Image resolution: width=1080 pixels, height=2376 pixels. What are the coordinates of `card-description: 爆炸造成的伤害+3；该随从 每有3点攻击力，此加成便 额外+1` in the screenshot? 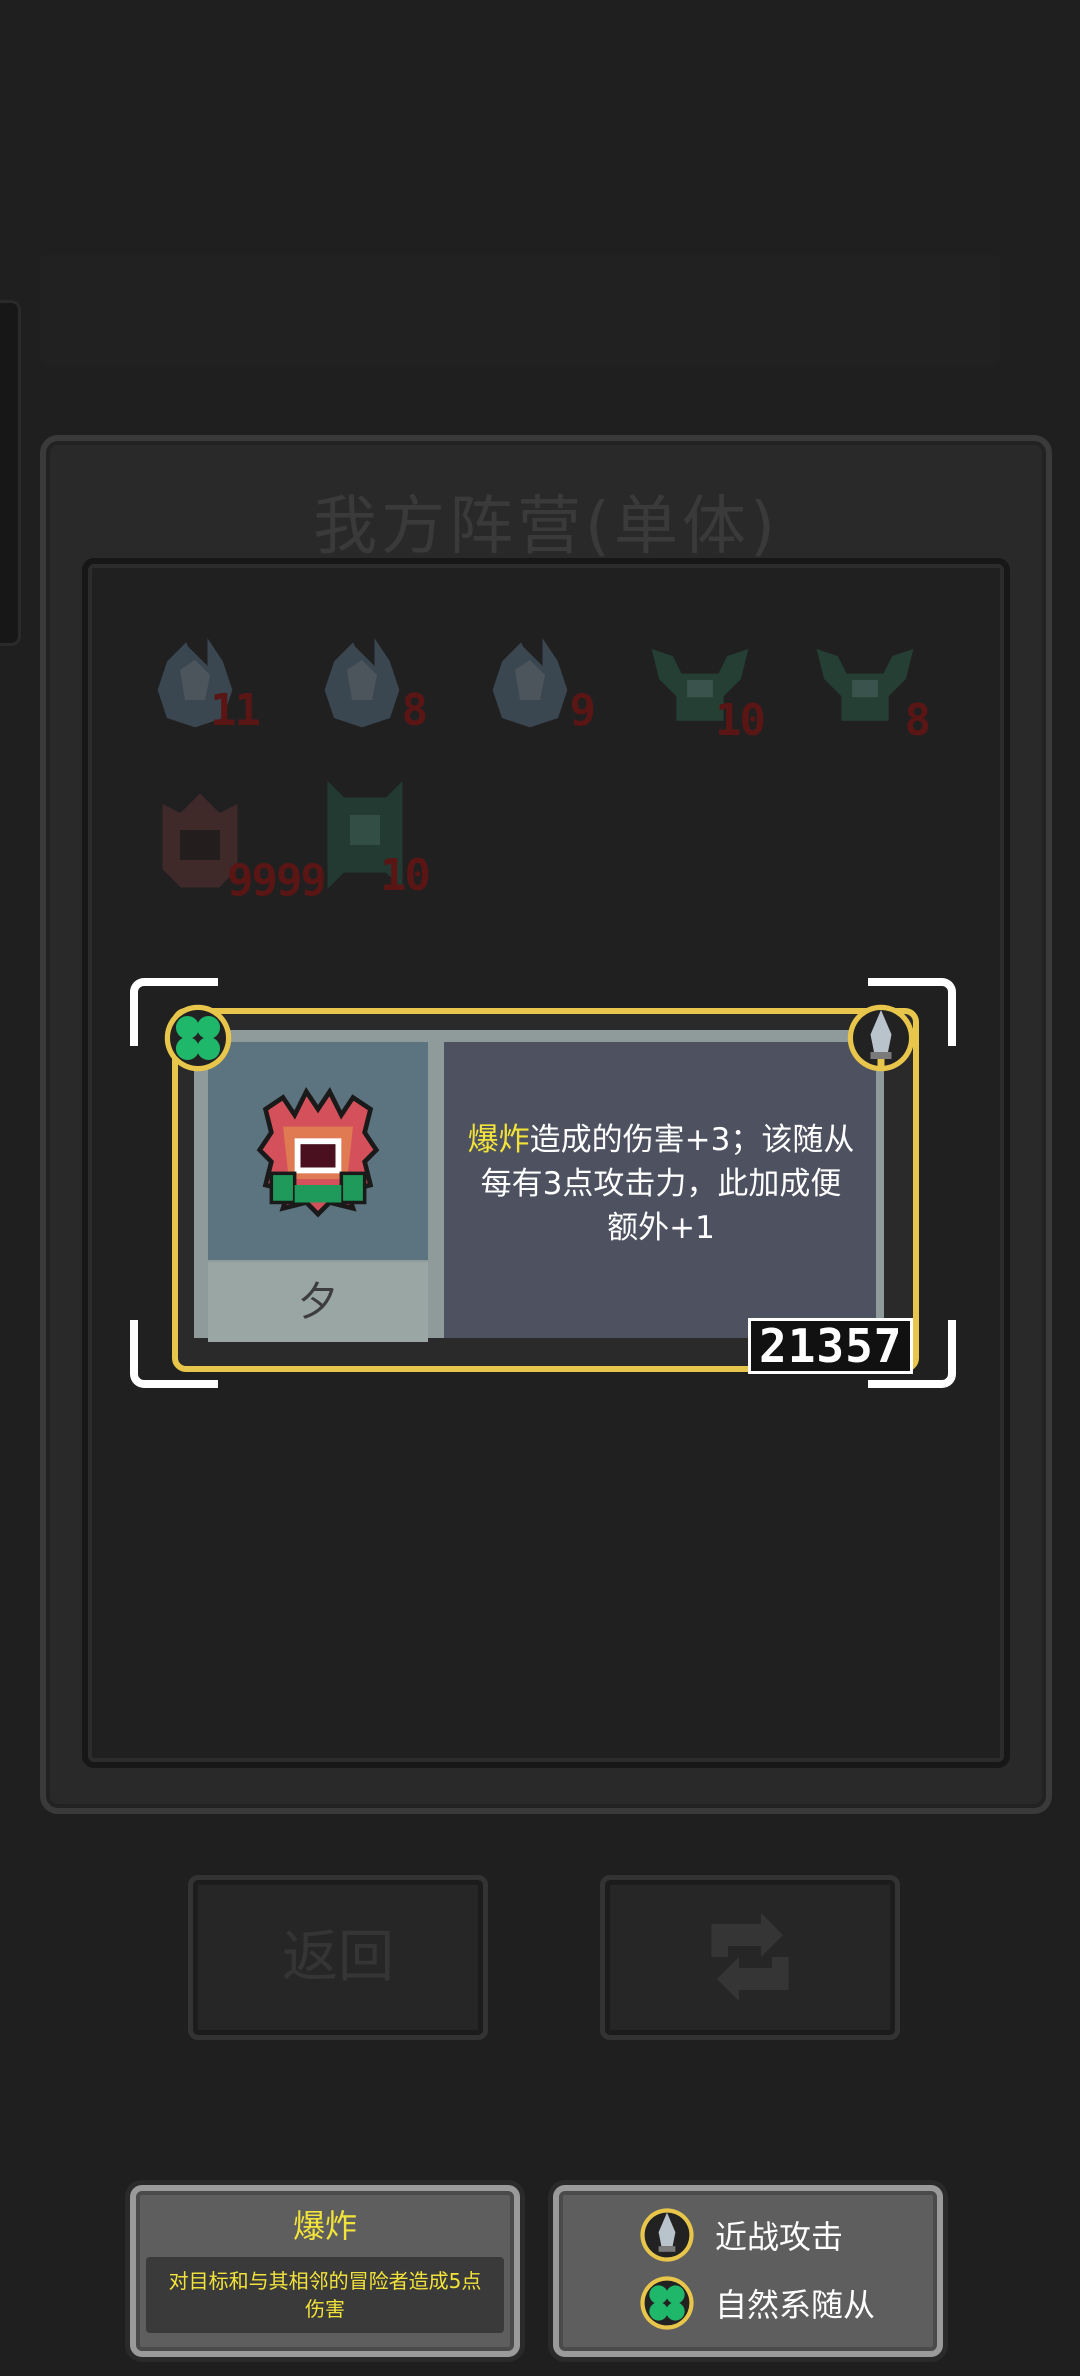 It's located at (661, 1184).